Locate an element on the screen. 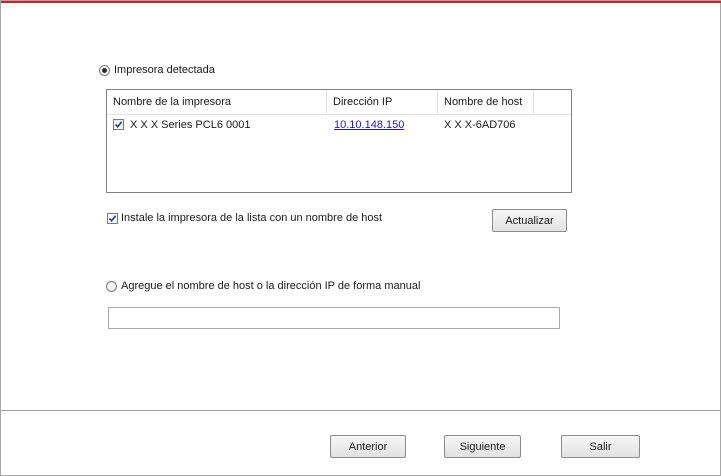  manual-address-input is located at coordinates (334, 318).